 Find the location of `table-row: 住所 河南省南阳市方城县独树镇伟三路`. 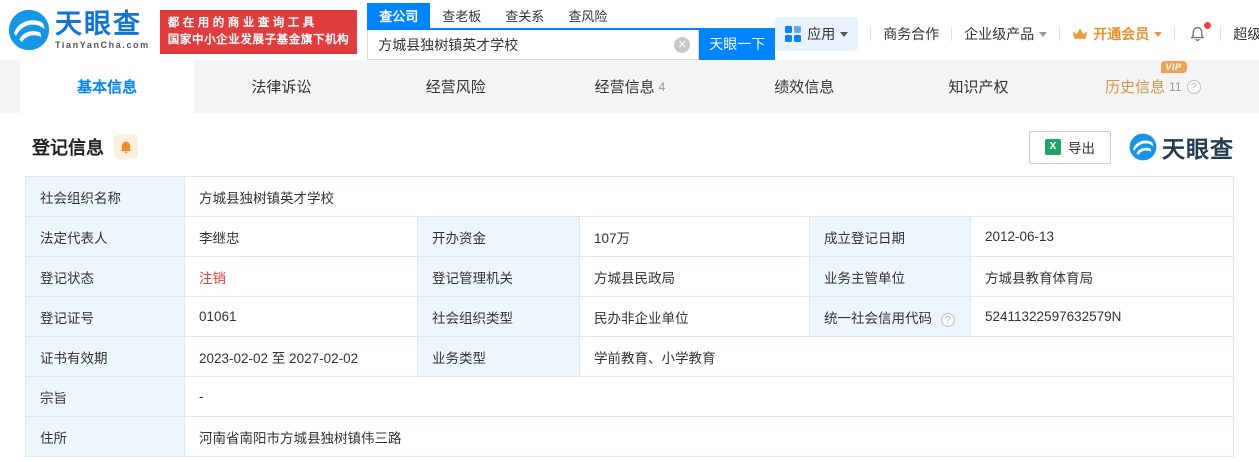

table-row: 住所 河南省南阳市方城县独树镇伟三路 is located at coordinates (629, 436).